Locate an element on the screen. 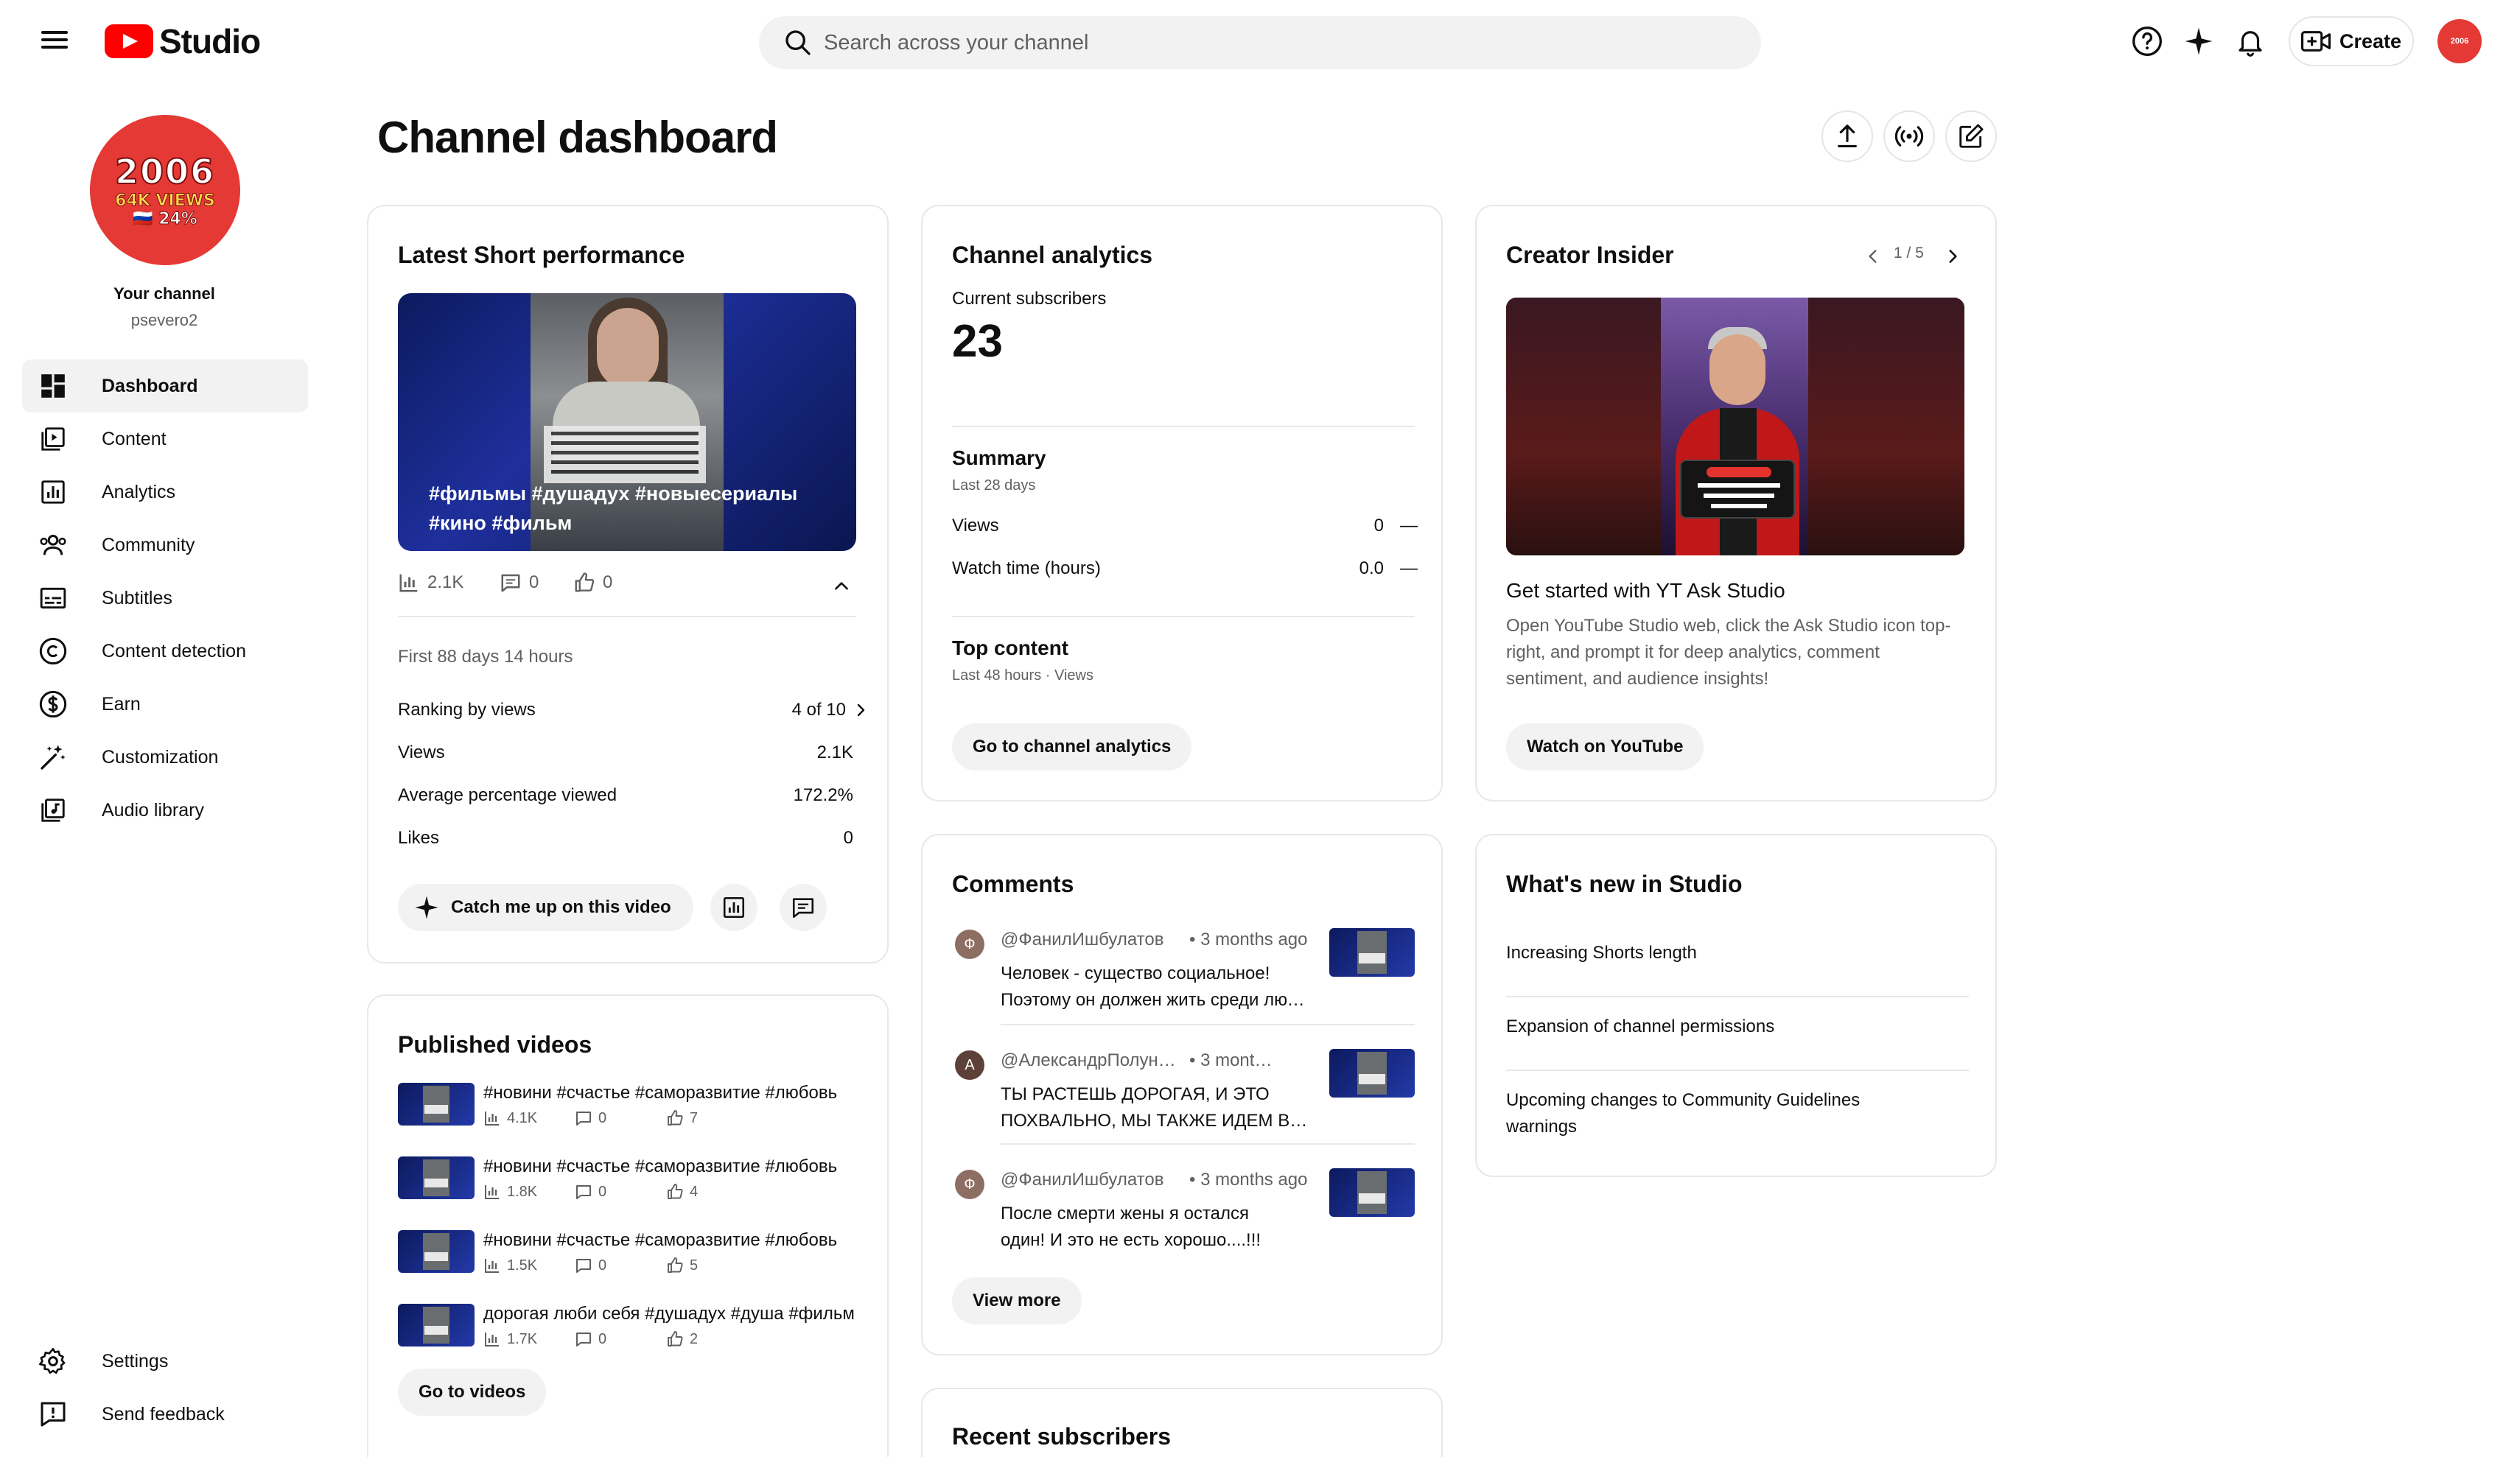  help-icon is located at coordinates (2147, 41).